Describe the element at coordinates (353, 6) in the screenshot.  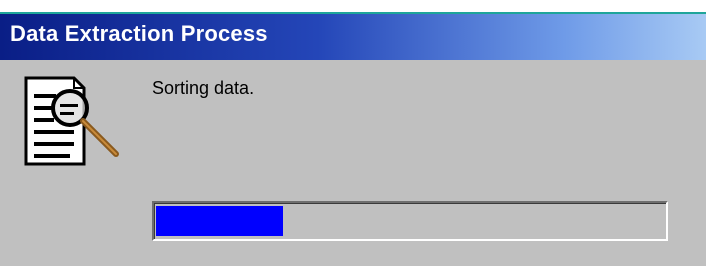
I see `top-margin` at that location.